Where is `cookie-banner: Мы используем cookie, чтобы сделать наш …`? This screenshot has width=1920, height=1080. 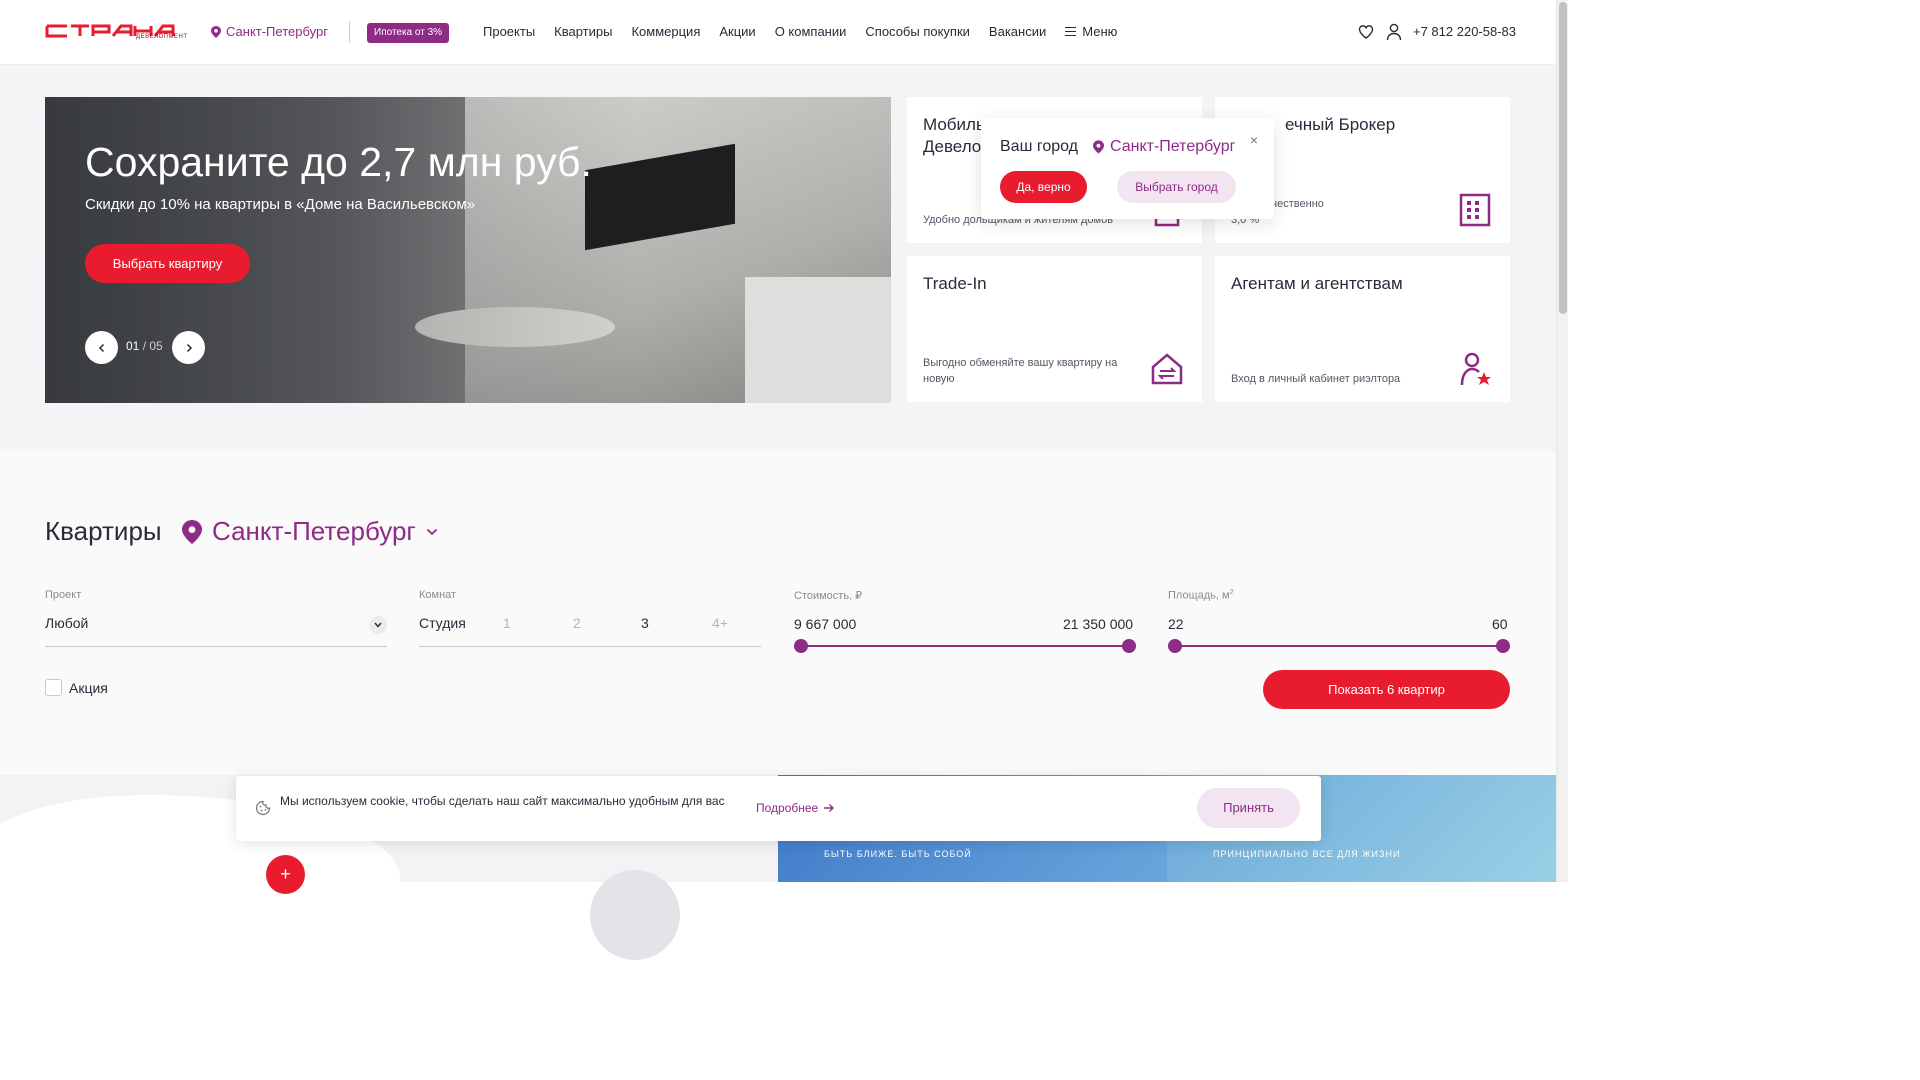 cookie-banner: Мы используем cookie, чтобы сделать наш … is located at coordinates (778, 808).